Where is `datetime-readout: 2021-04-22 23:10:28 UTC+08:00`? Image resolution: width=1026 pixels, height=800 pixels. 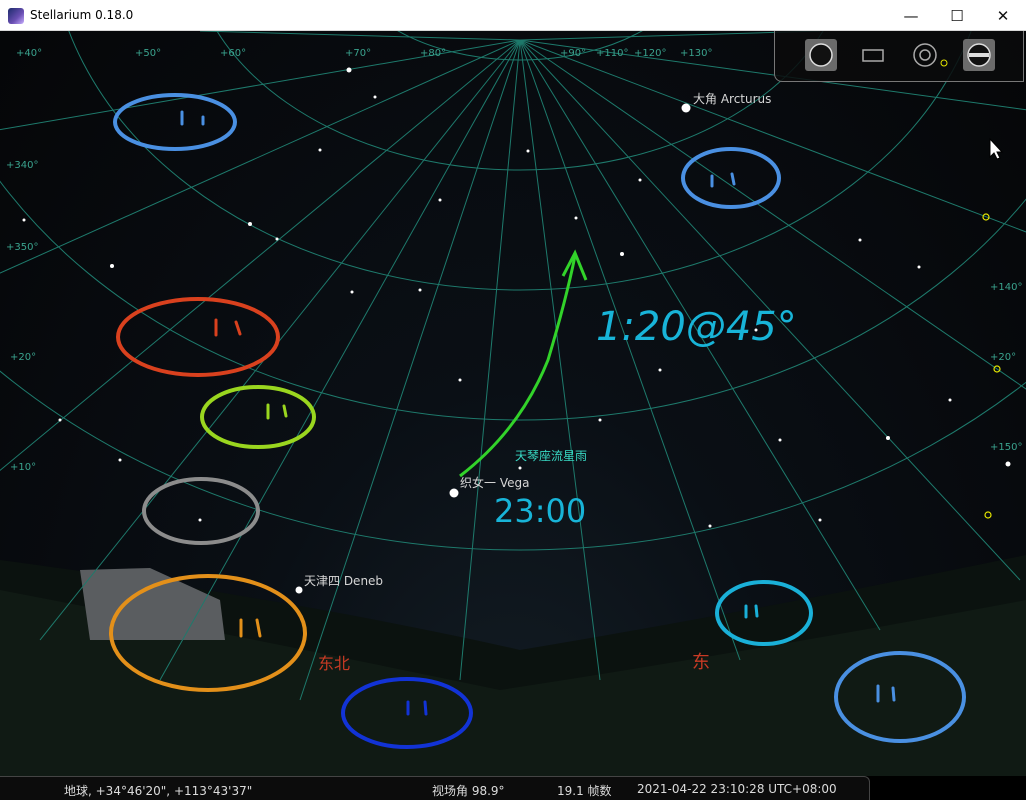 datetime-readout: 2021-04-22 23:10:28 UTC+08:00 is located at coordinates (737, 789).